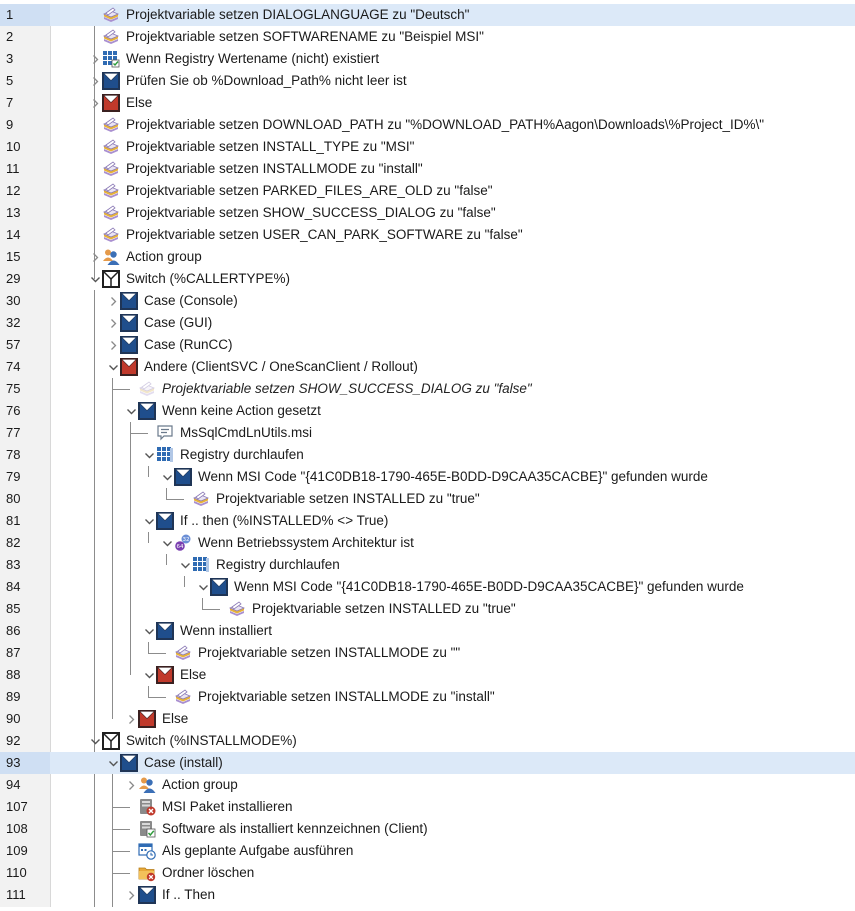 The height and width of the screenshot is (911, 855). I want to click on tree-row-111: 111 If .. Then, so click(427, 895).